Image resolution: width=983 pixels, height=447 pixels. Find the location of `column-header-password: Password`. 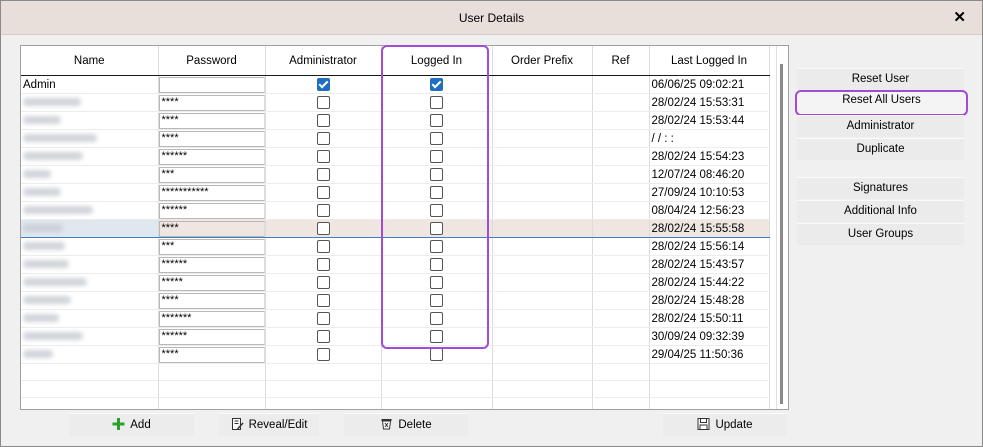

column-header-password: Password is located at coordinates (212, 61).